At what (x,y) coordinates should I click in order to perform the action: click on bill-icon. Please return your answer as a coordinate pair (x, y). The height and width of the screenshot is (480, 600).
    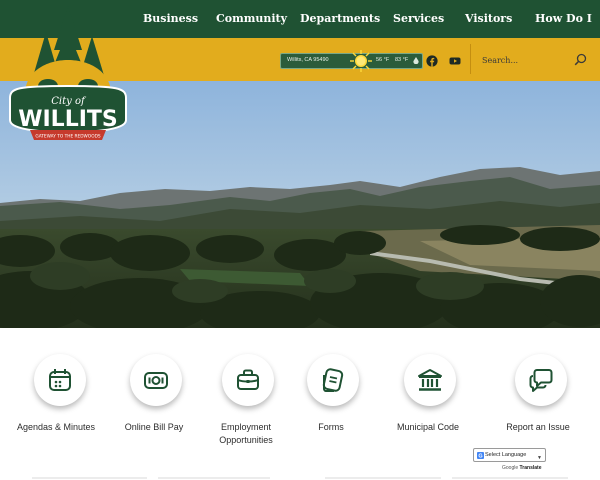
    Looking at the image, I should click on (156, 380).